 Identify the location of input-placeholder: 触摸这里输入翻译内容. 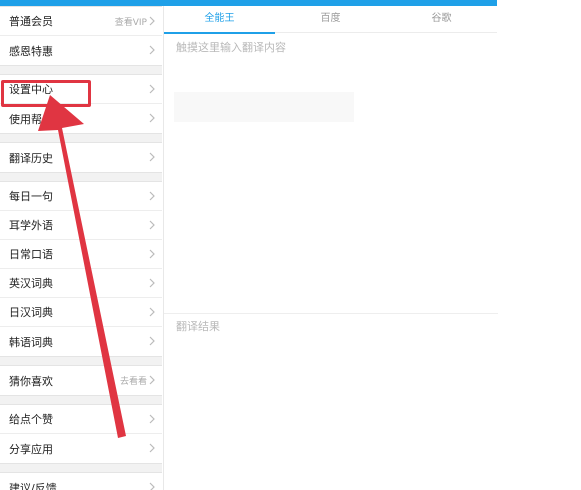
(231, 47).